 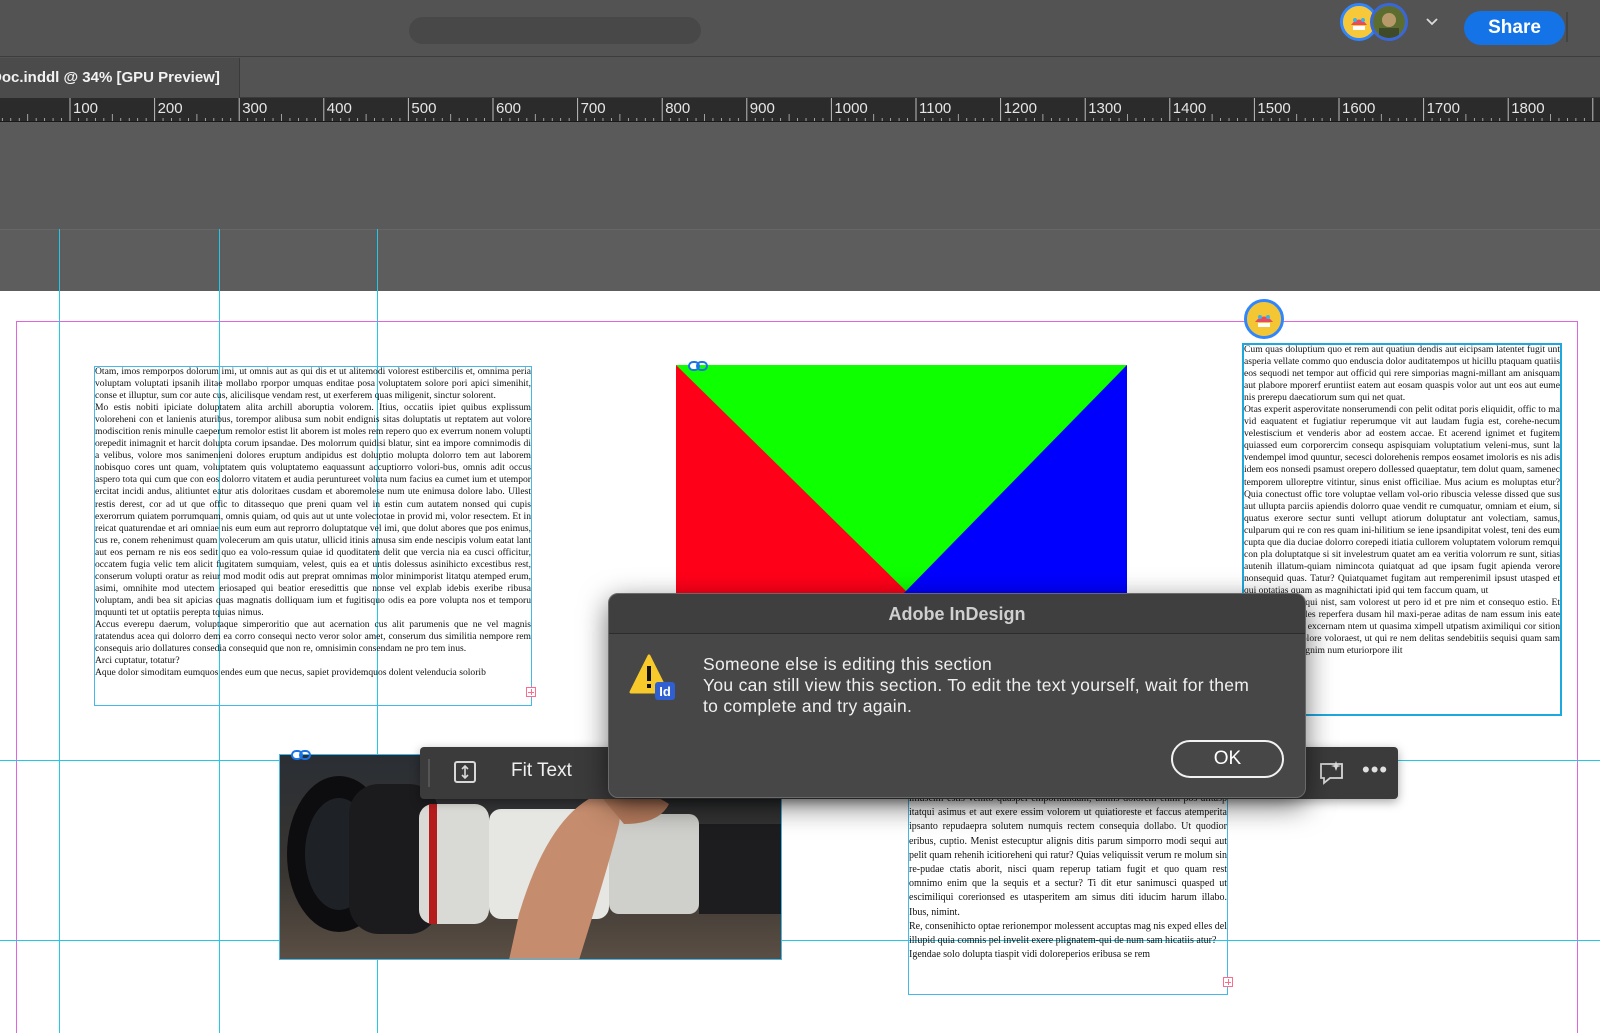 What do you see at coordinates (509, 108) in the screenshot?
I see `ruler-label: 600` at bounding box center [509, 108].